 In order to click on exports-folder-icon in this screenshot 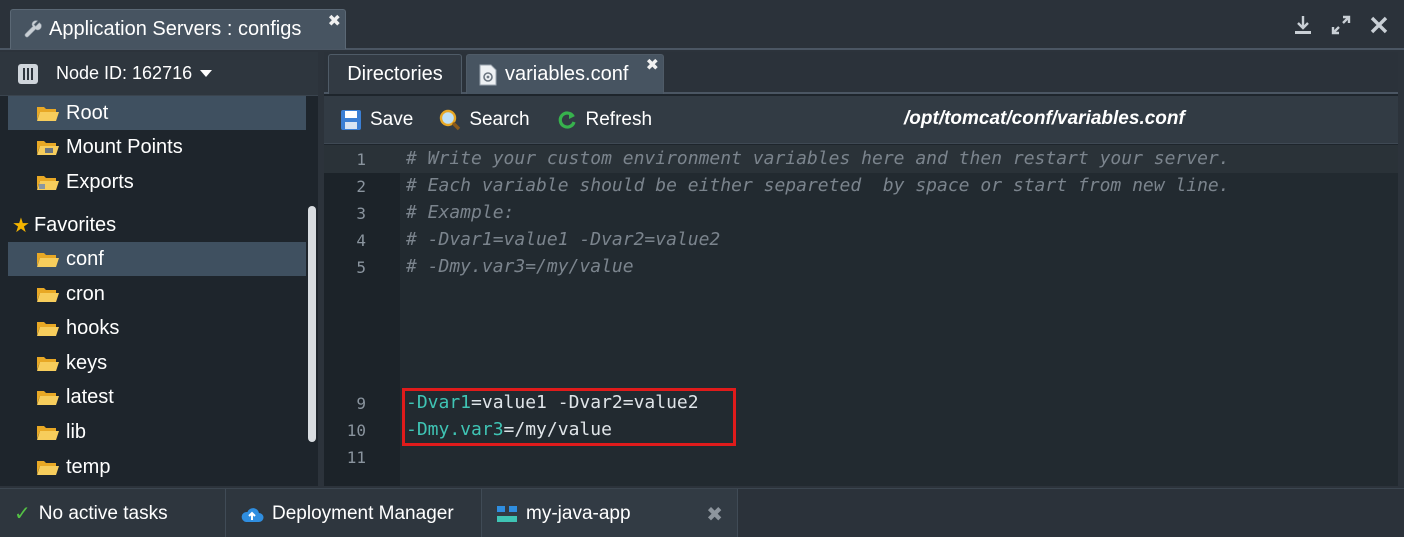, I will do `click(48, 183)`.